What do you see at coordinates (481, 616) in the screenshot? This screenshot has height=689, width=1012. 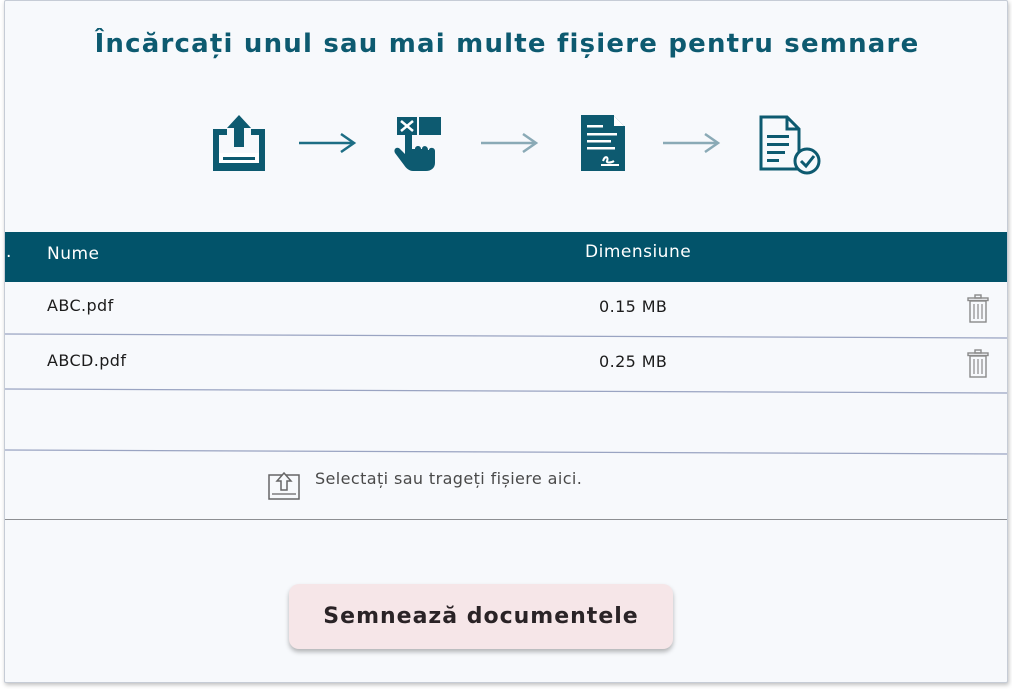 I see `sign-documents-button: Semnează documentele` at bounding box center [481, 616].